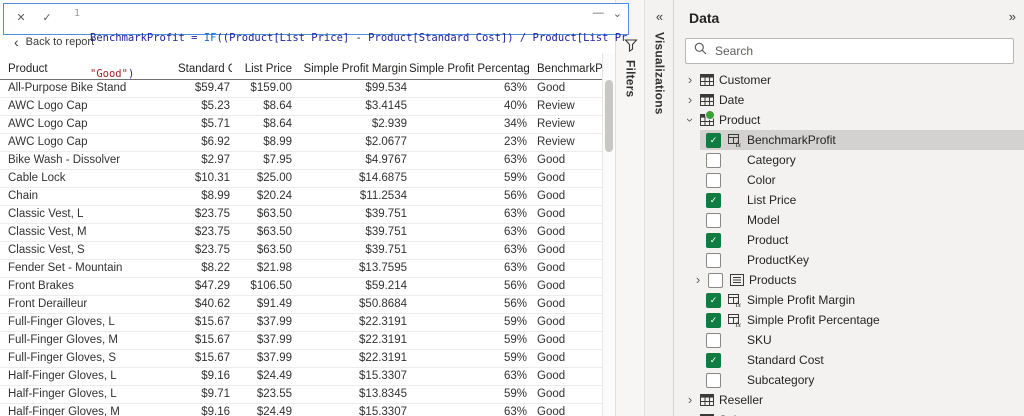  I want to click on field-label: ProductKey, so click(778, 260).